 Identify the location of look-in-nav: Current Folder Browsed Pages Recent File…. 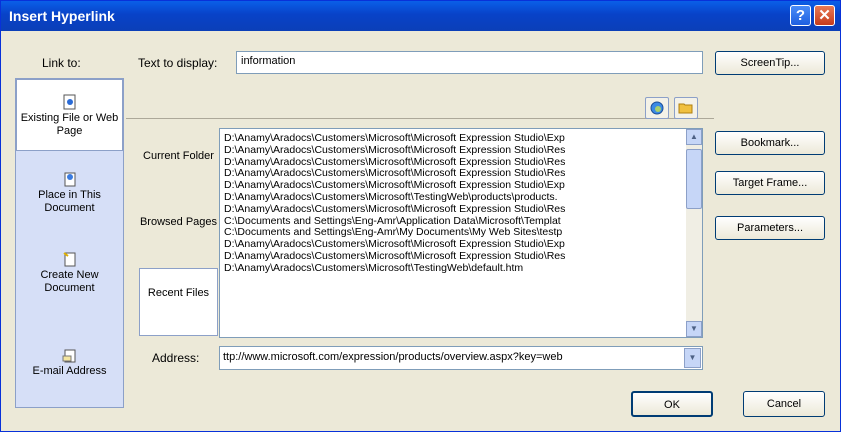
(178, 233).